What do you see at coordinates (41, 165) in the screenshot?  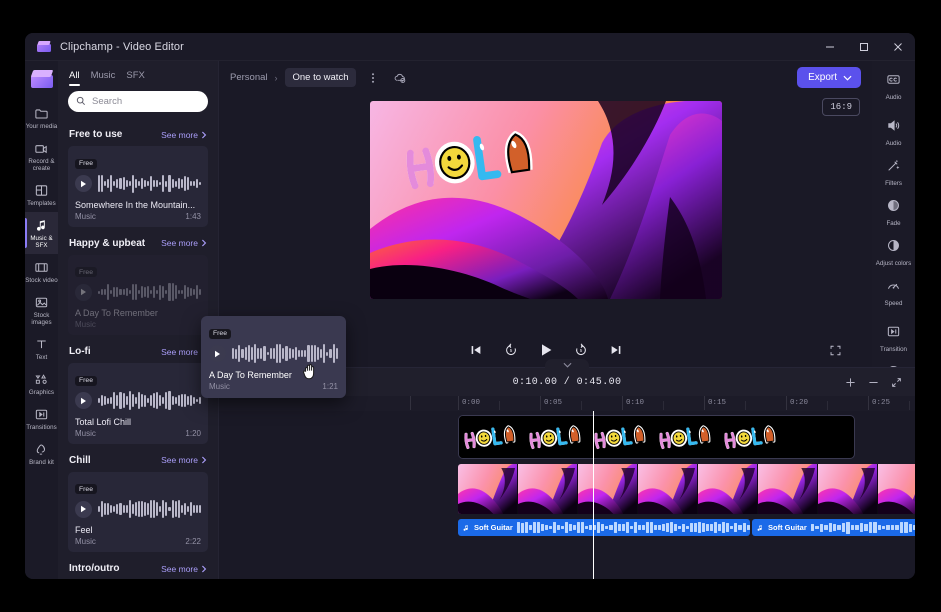 I see `sidebar-item-label: Record & create` at bounding box center [41, 165].